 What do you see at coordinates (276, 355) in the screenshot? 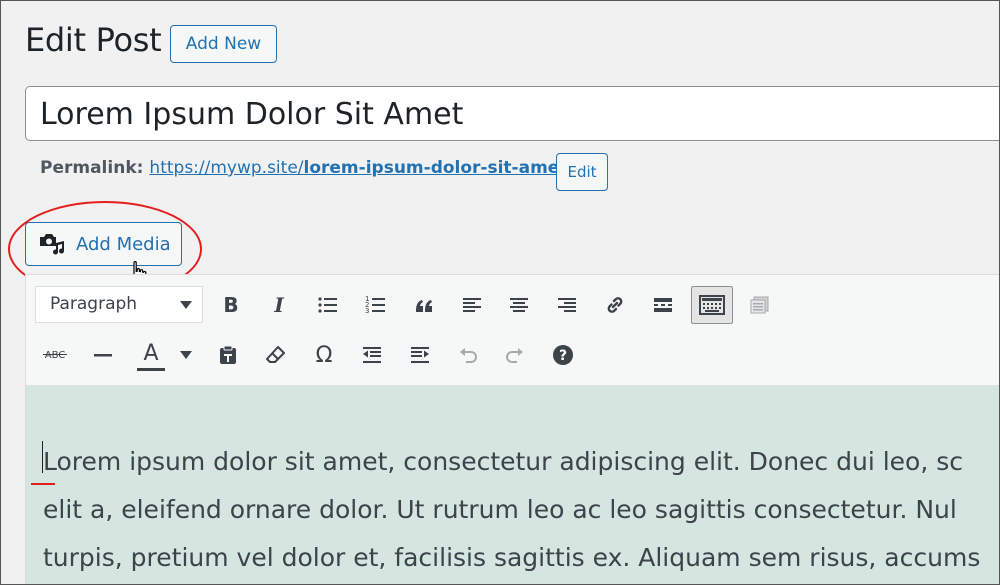
I see `clear-formatting-icon` at bounding box center [276, 355].